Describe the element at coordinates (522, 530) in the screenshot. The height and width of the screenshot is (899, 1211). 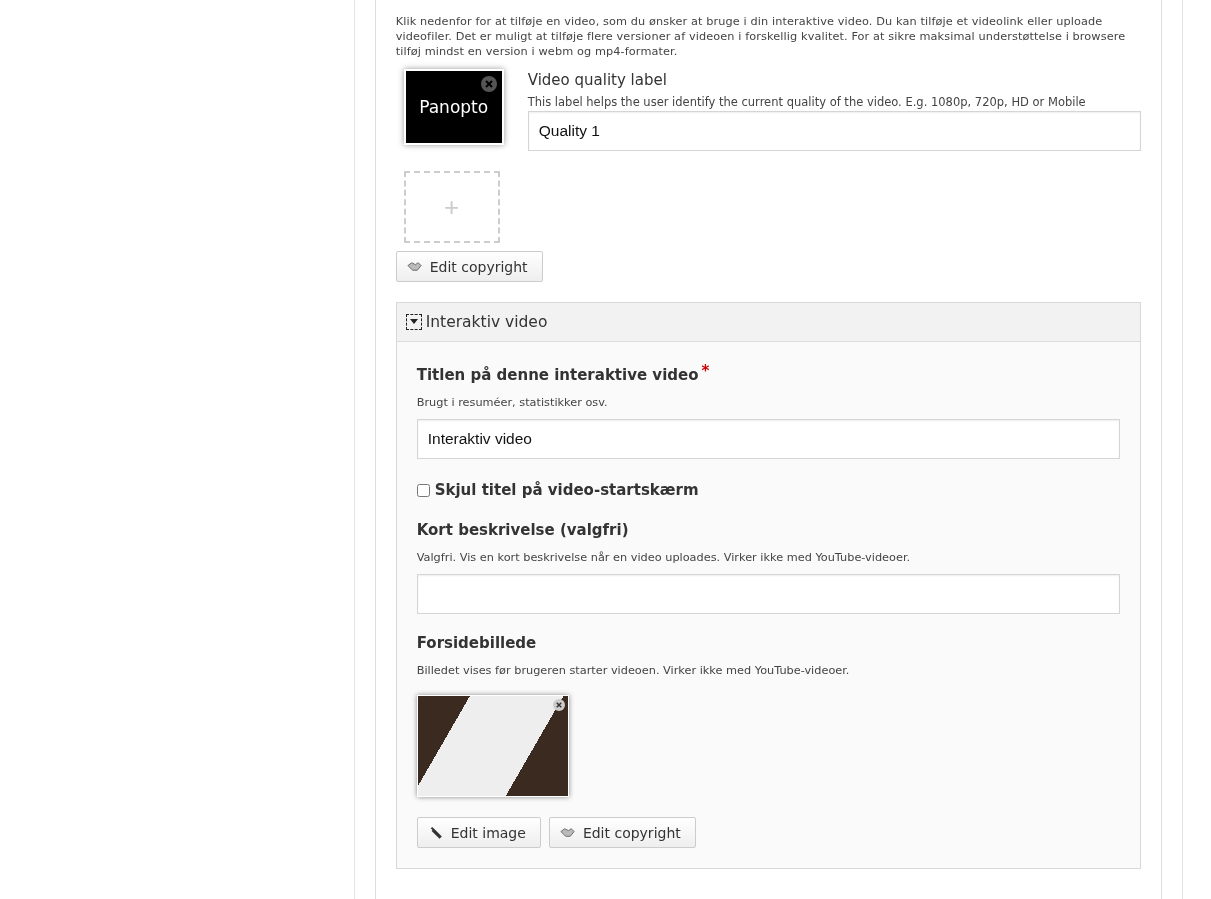
I see `field-label: Kort beskrivelse (valgfri)` at that location.